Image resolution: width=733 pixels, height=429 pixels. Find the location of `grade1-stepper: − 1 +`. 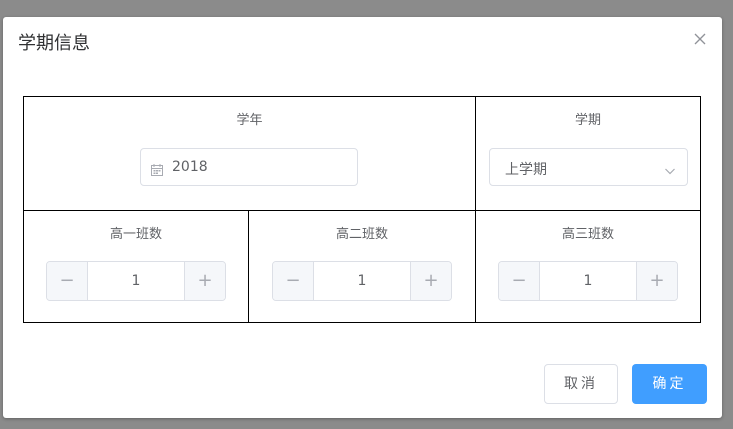

grade1-stepper: − 1 + is located at coordinates (136, 281).